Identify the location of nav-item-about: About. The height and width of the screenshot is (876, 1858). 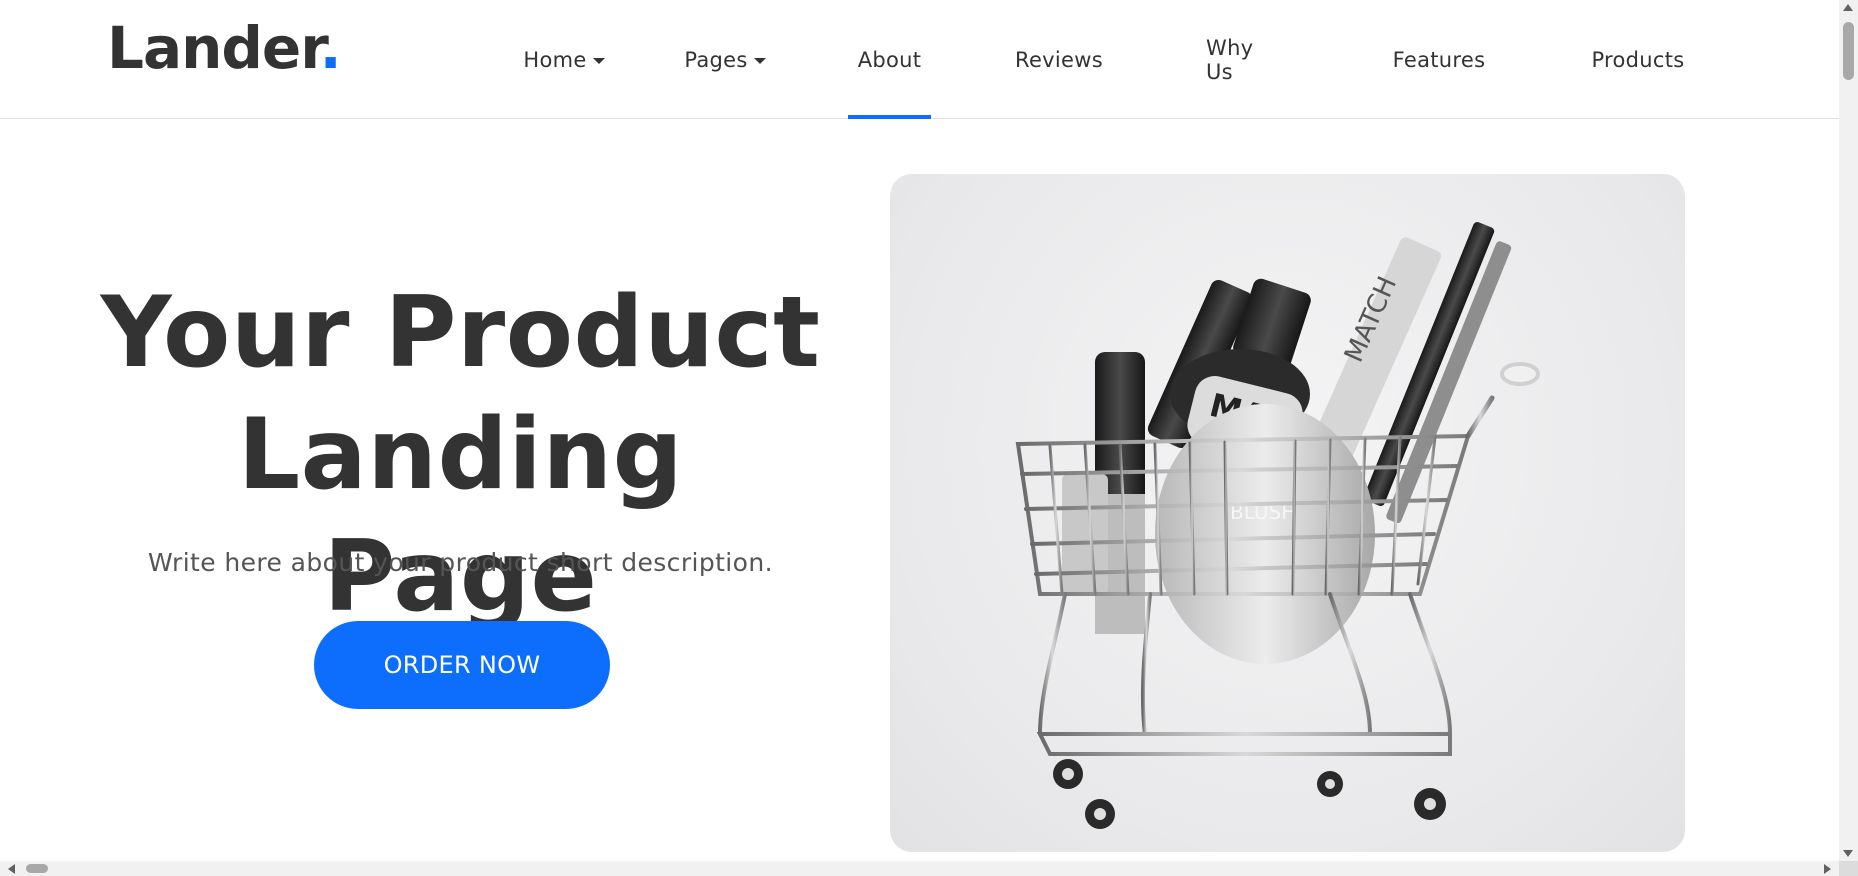
(889, 59).